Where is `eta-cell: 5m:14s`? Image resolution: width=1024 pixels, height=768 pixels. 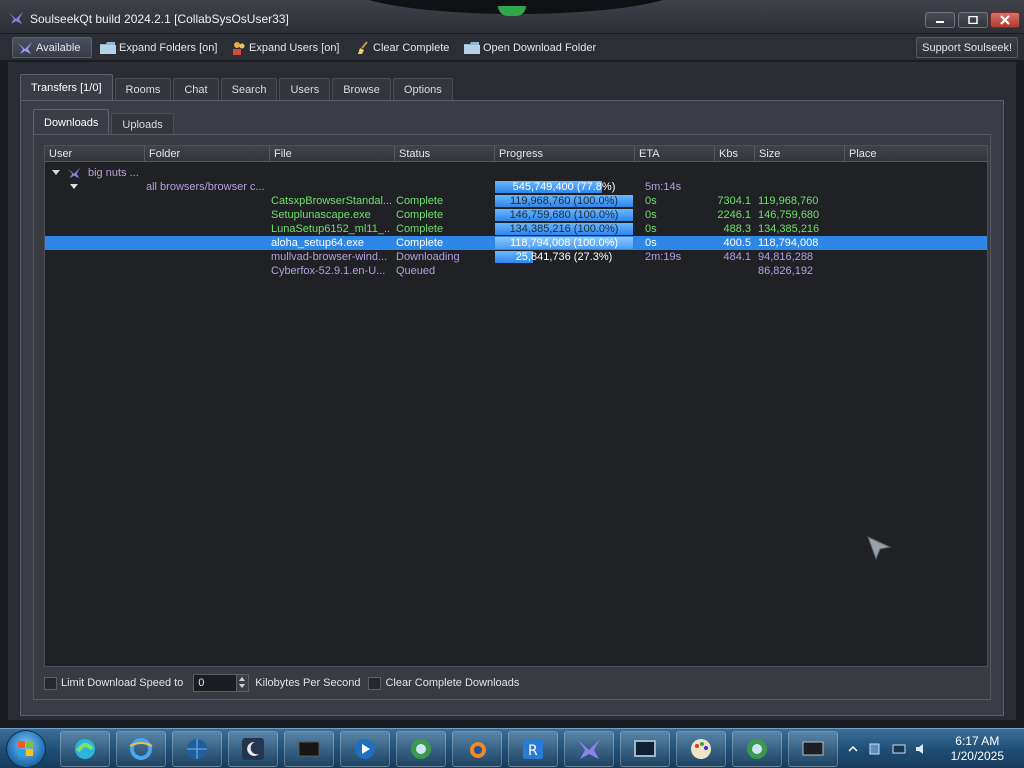
eta-cell: 5m:14s is located at coordinates (663, 187).